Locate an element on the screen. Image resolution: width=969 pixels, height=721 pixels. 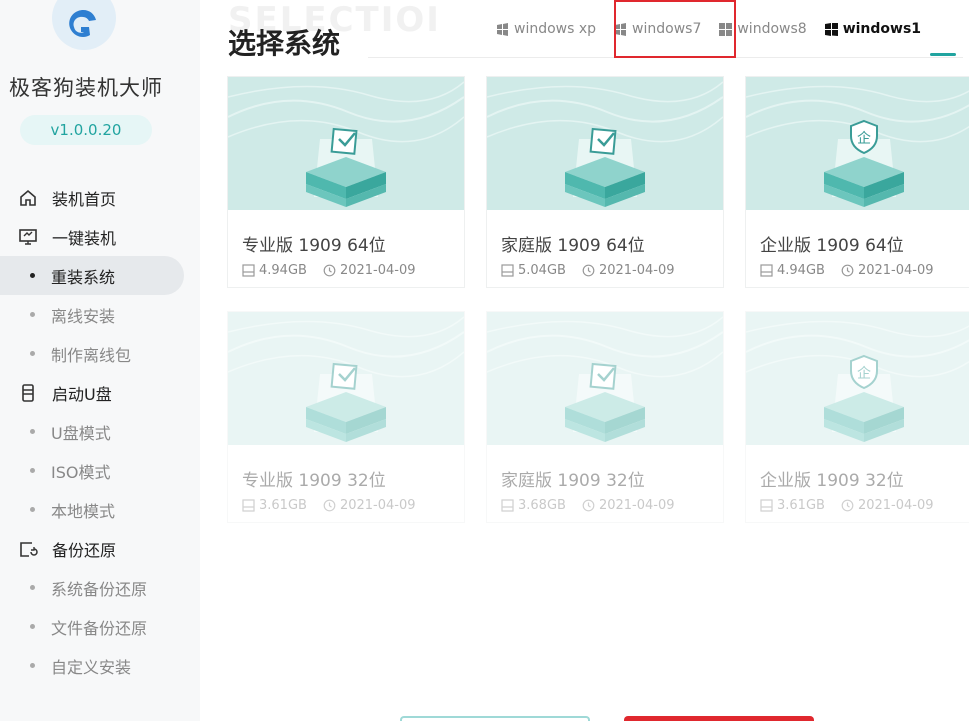
tab-label: windows8 is located at coordinates (772, 29).